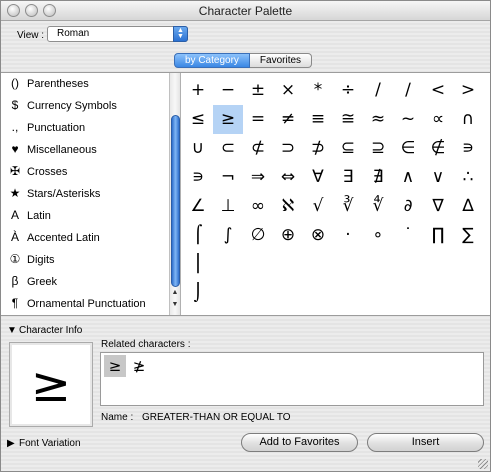  What do you see at coordinates (15, 149) in the screenshot?
I see `category-icon: ♥` at bounding box center [15, 149].